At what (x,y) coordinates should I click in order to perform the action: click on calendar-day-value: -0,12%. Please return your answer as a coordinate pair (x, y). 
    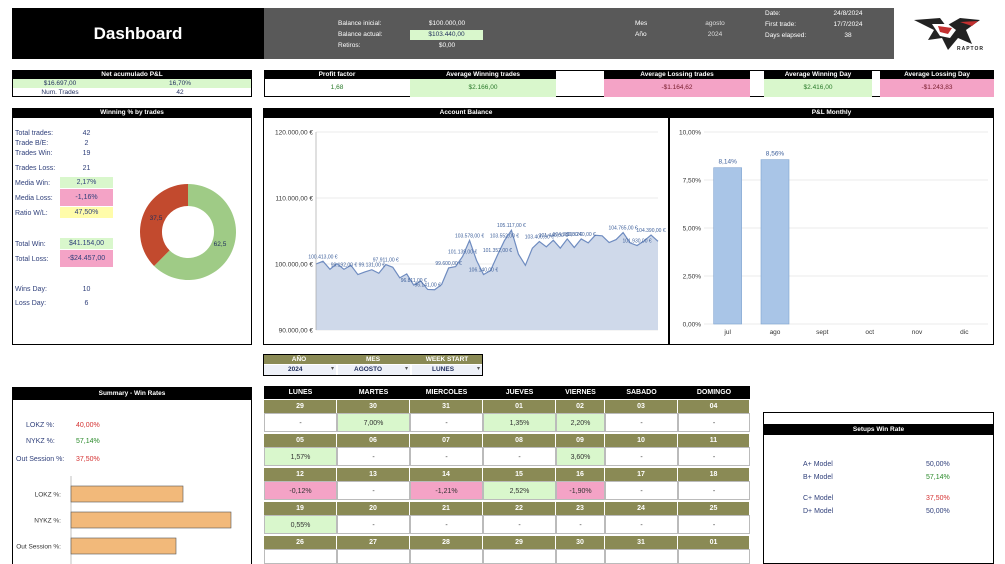
    Looking at the image, I should click on (300, 490).